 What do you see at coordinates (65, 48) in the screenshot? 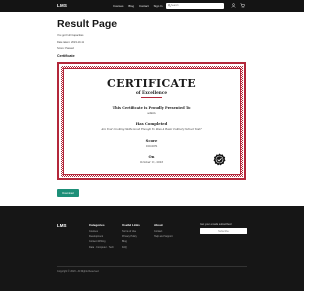
I see `result-meta-line: Score: Passed` at bounding box center [65, 48].